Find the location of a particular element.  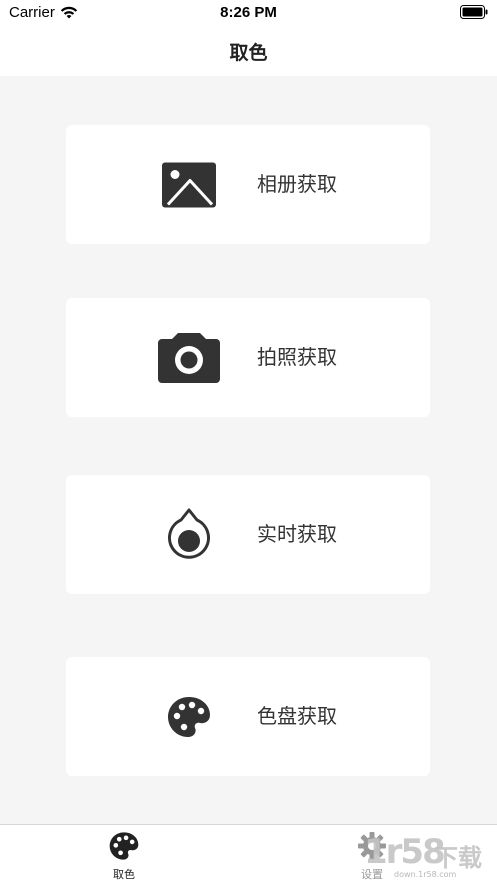

status-bar: Carrier 8:26 PM is located at coordinates (248, 13).